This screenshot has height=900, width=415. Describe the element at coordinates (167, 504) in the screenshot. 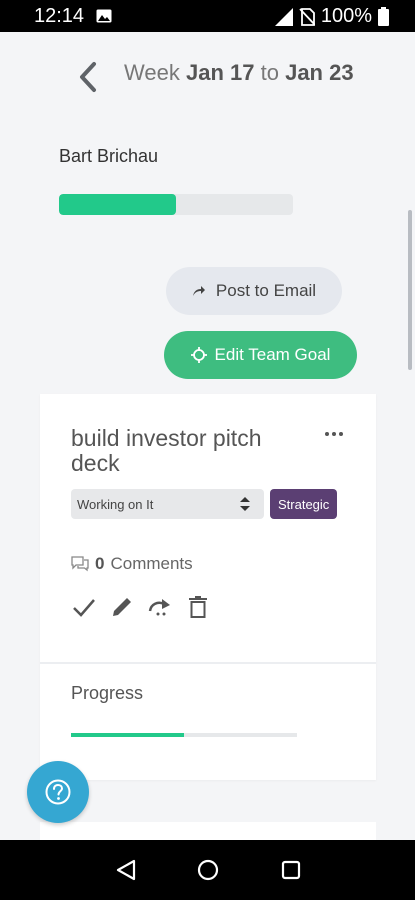

I see `goal-status-select: Working on It` at that location.